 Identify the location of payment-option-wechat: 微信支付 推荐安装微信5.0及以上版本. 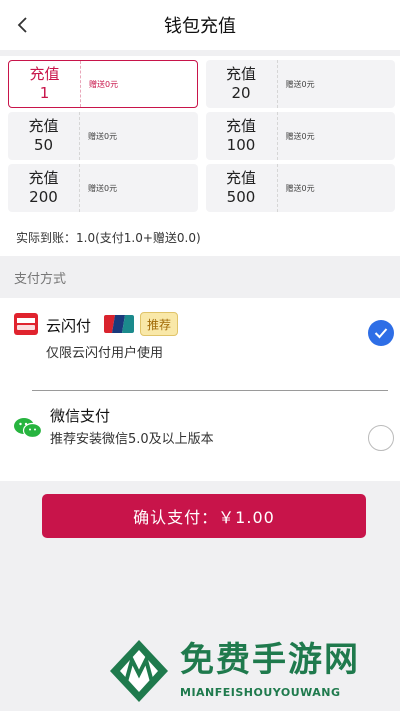
(200, 436).